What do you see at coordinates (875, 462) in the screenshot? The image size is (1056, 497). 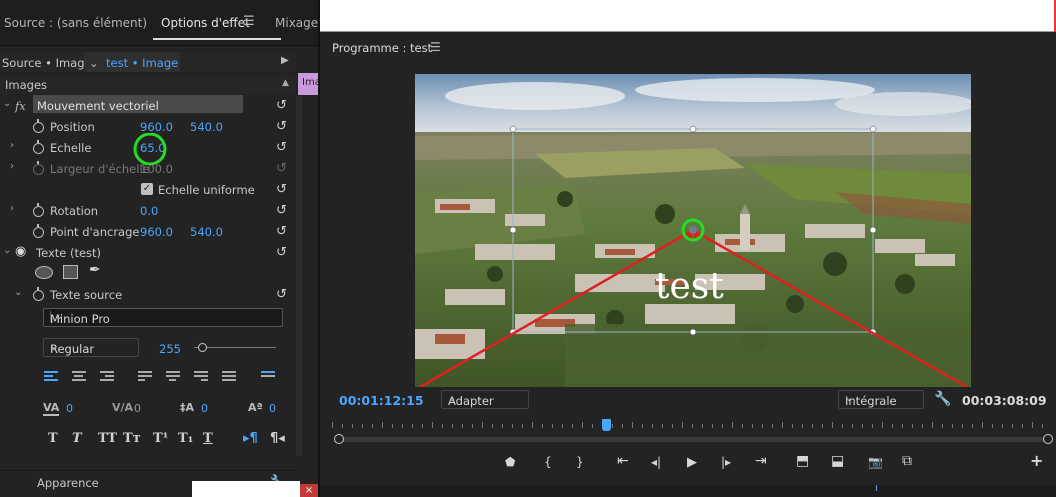 I see `export-frame-button: 📷` at bounding box center [875, 462].